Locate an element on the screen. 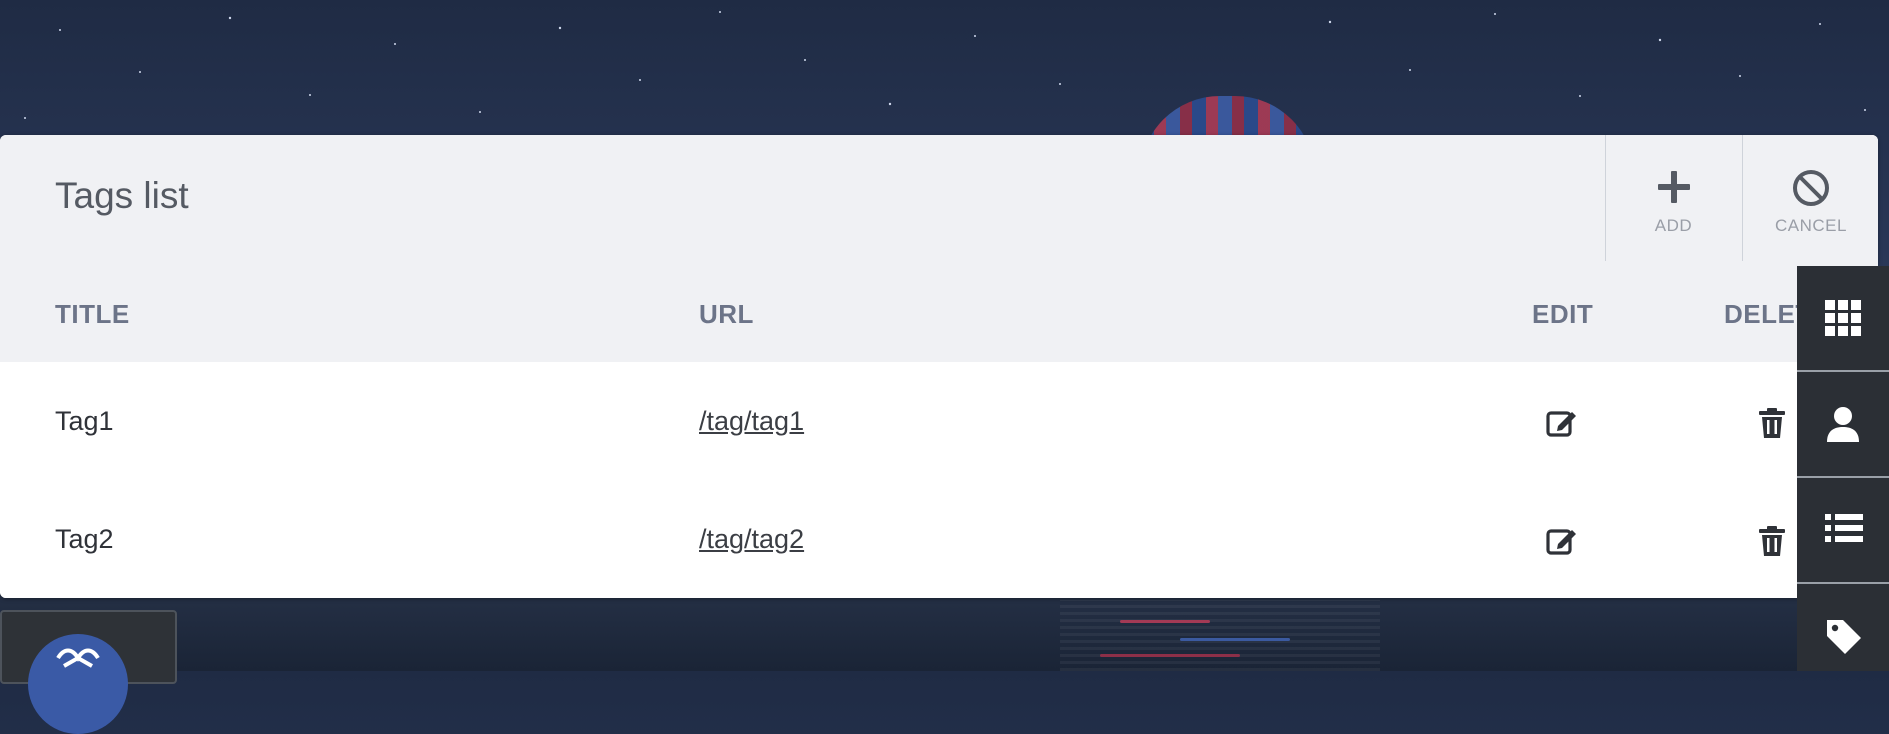 This screenshot has height=734, width=1889. add-button-label: ADD is located at coordinates (1673, 225).